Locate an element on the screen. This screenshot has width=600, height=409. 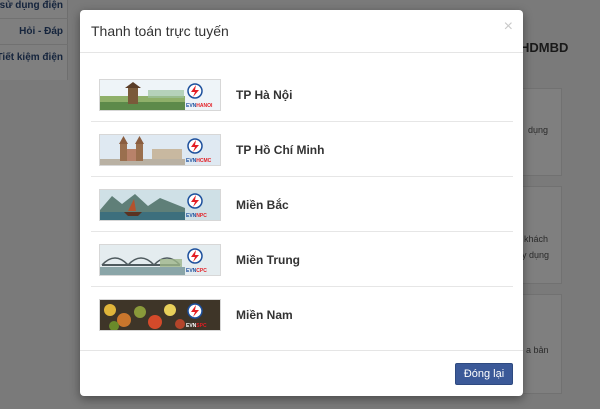
region-name: Miền Bắc is located at coordinates (262, 205).